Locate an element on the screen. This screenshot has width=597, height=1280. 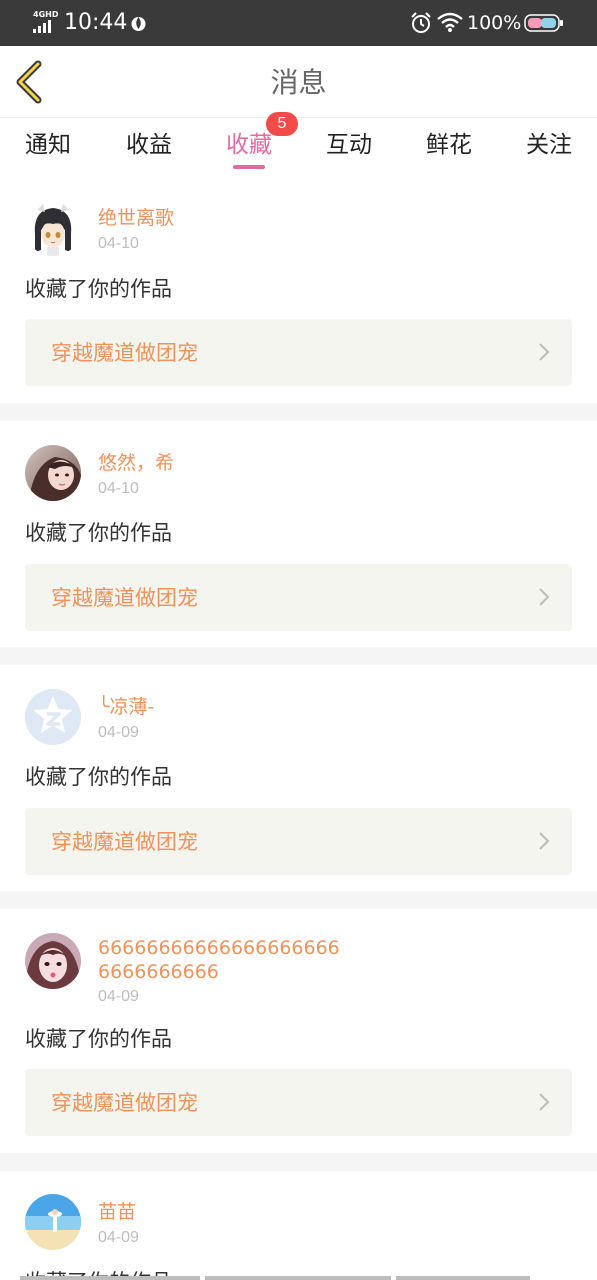
page-title: 消息 is located at coordinates (298, 82).